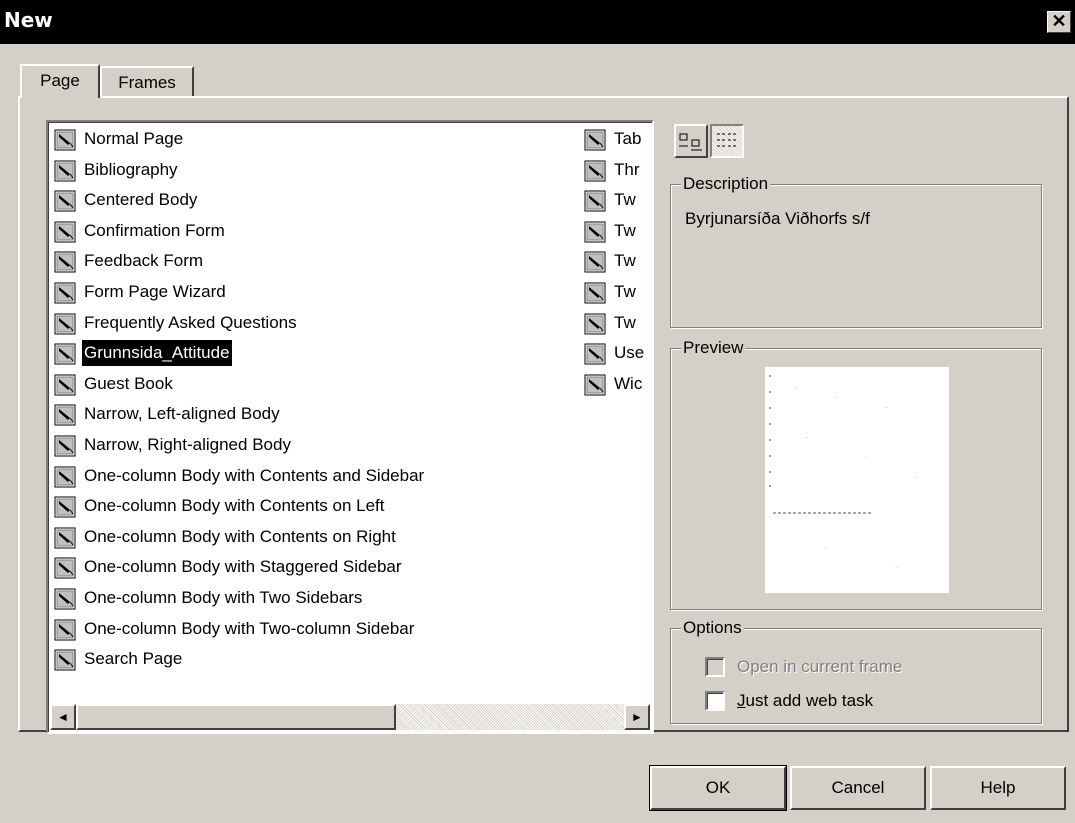  Describe the element at coordinates (1059, 22) in the screenshot. I see `close-icon: ✕` at that location.